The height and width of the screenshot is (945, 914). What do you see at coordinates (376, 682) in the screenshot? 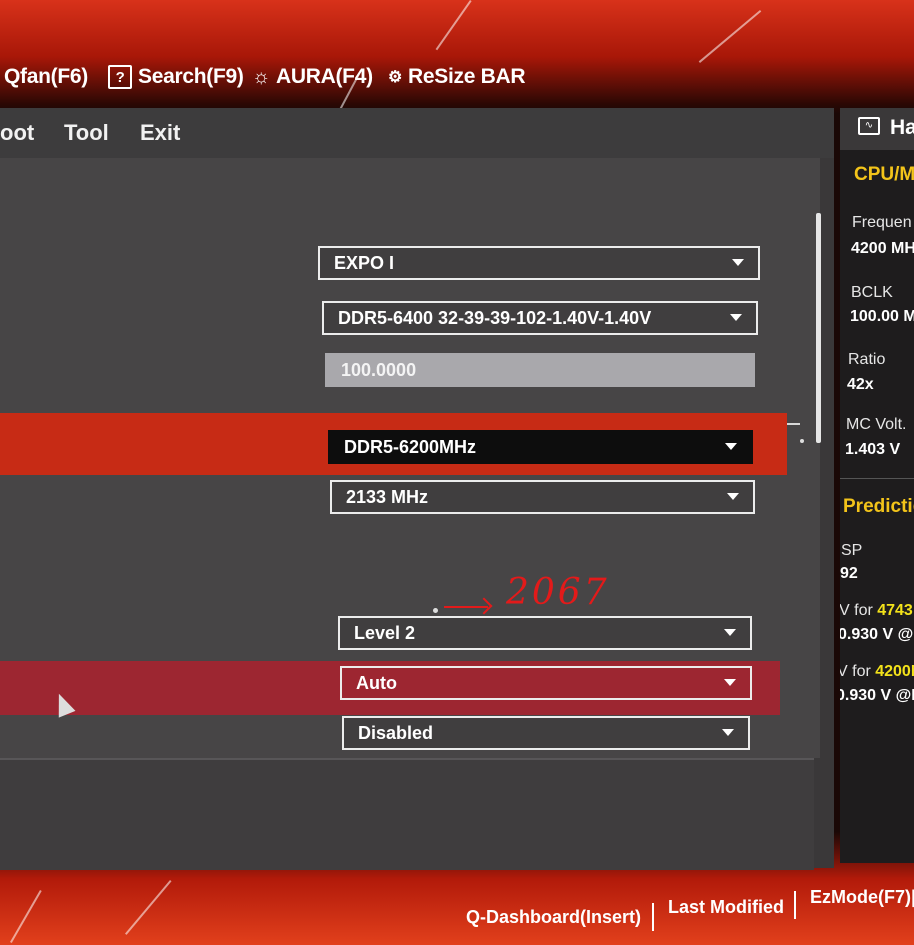
I see `auto-value: Auto` at bounding box center [376, 682].